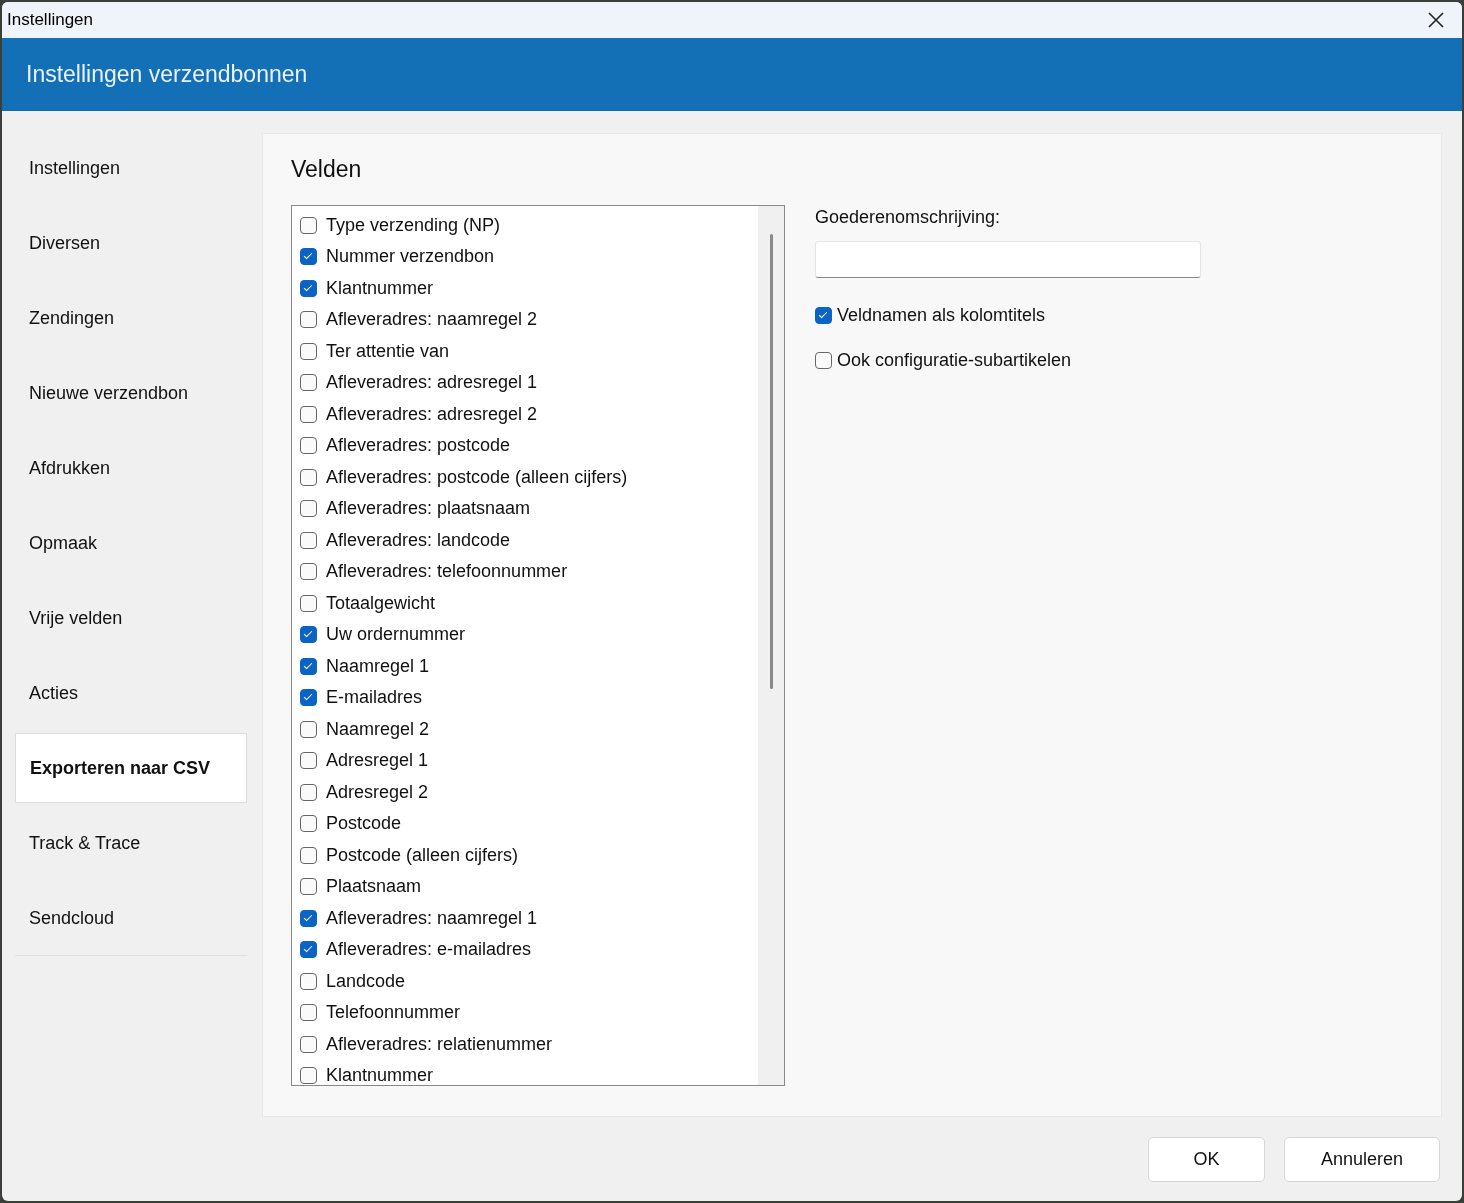  What do you see at coordinates (378, 729) in the screenshot?
I see `field-label: Naamregel 2` at bounding box center [378, 729].